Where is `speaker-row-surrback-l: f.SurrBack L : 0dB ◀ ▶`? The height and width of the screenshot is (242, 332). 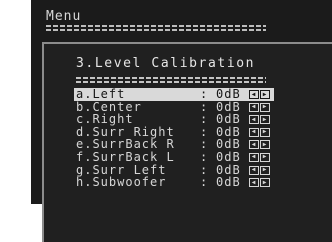
speaker-row-surrback-l: f.SurrBack L : 0dB ◀ ▶ is located at coordinates (174, 157).